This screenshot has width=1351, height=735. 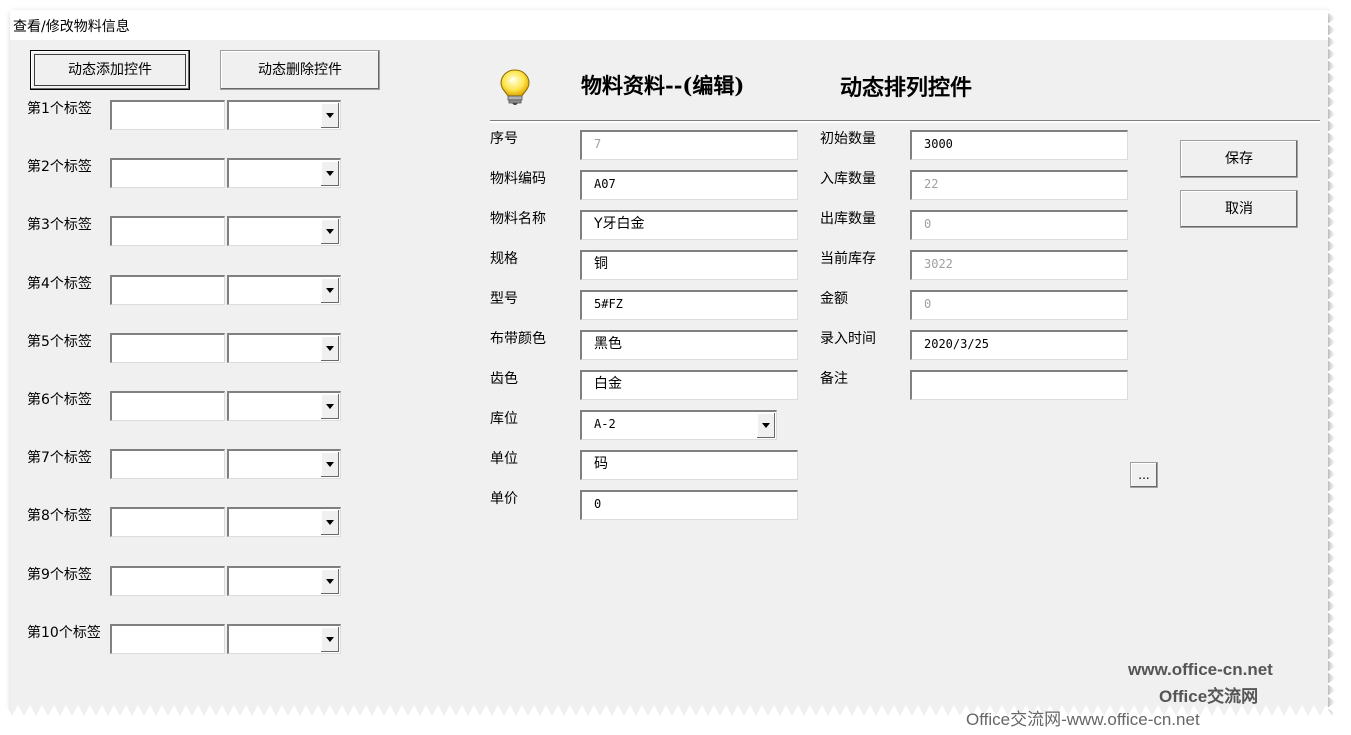 What do you see at coordinates (1019, 145) in the screenshot?
I see `field-input: 3000` at bounding box center [1019, 145].